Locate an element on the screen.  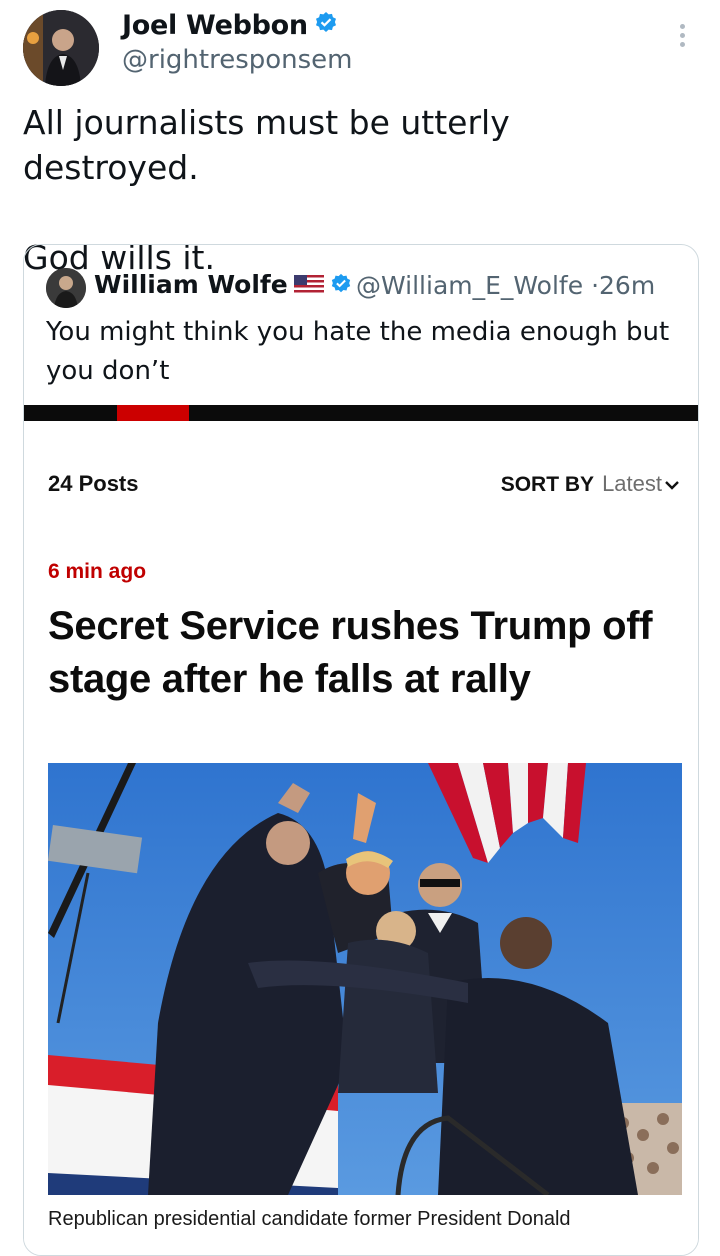
author-handle: @rightresponsem is located at coordinates (237, 60).